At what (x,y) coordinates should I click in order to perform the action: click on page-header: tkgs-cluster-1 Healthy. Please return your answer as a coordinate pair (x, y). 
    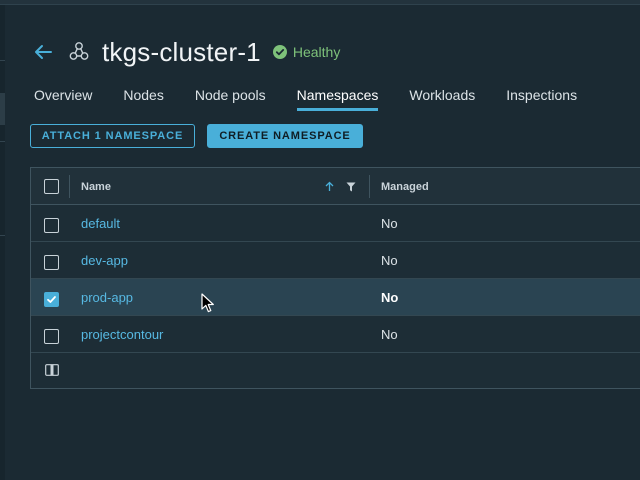
    Looking at the image, I should click on (186, 52).